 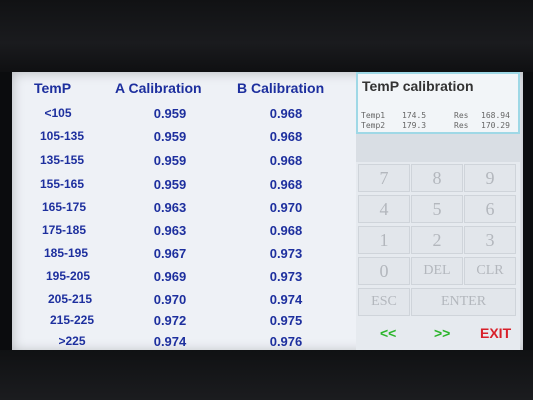 I want to click on a-calibration-value: 0.969, so click(x=170, y=276).